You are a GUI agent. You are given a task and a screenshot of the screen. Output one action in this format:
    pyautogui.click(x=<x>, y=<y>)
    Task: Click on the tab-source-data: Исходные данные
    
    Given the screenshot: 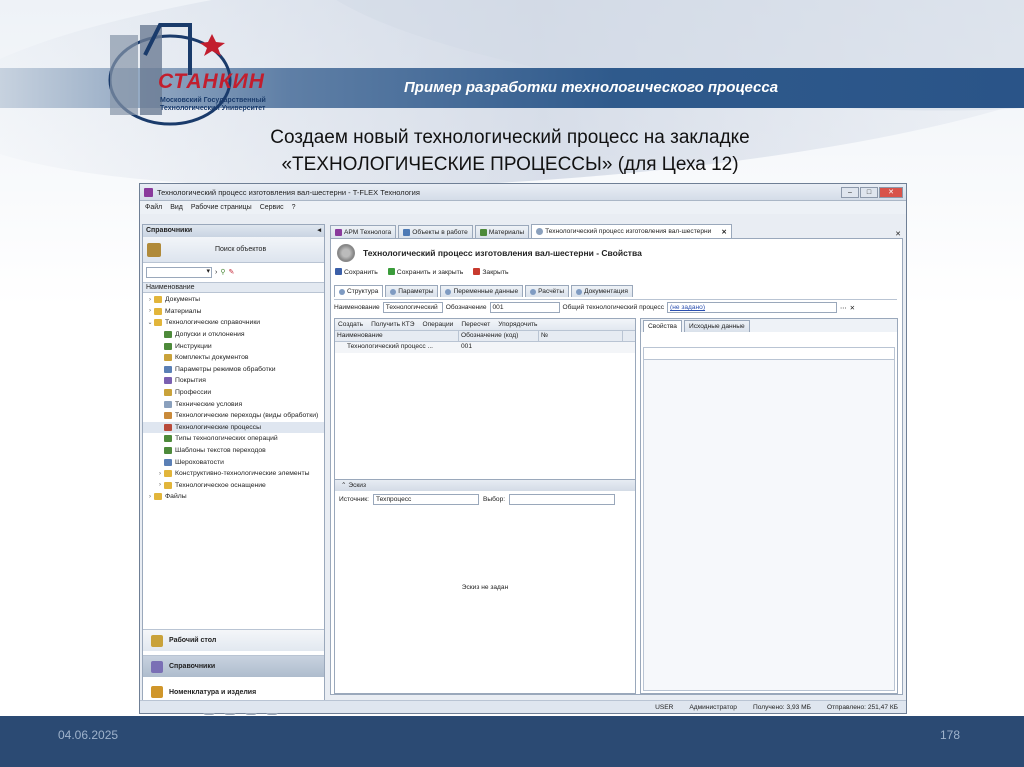 What is the action you would take?
    pyautogui.click(x=716, y=326)
    